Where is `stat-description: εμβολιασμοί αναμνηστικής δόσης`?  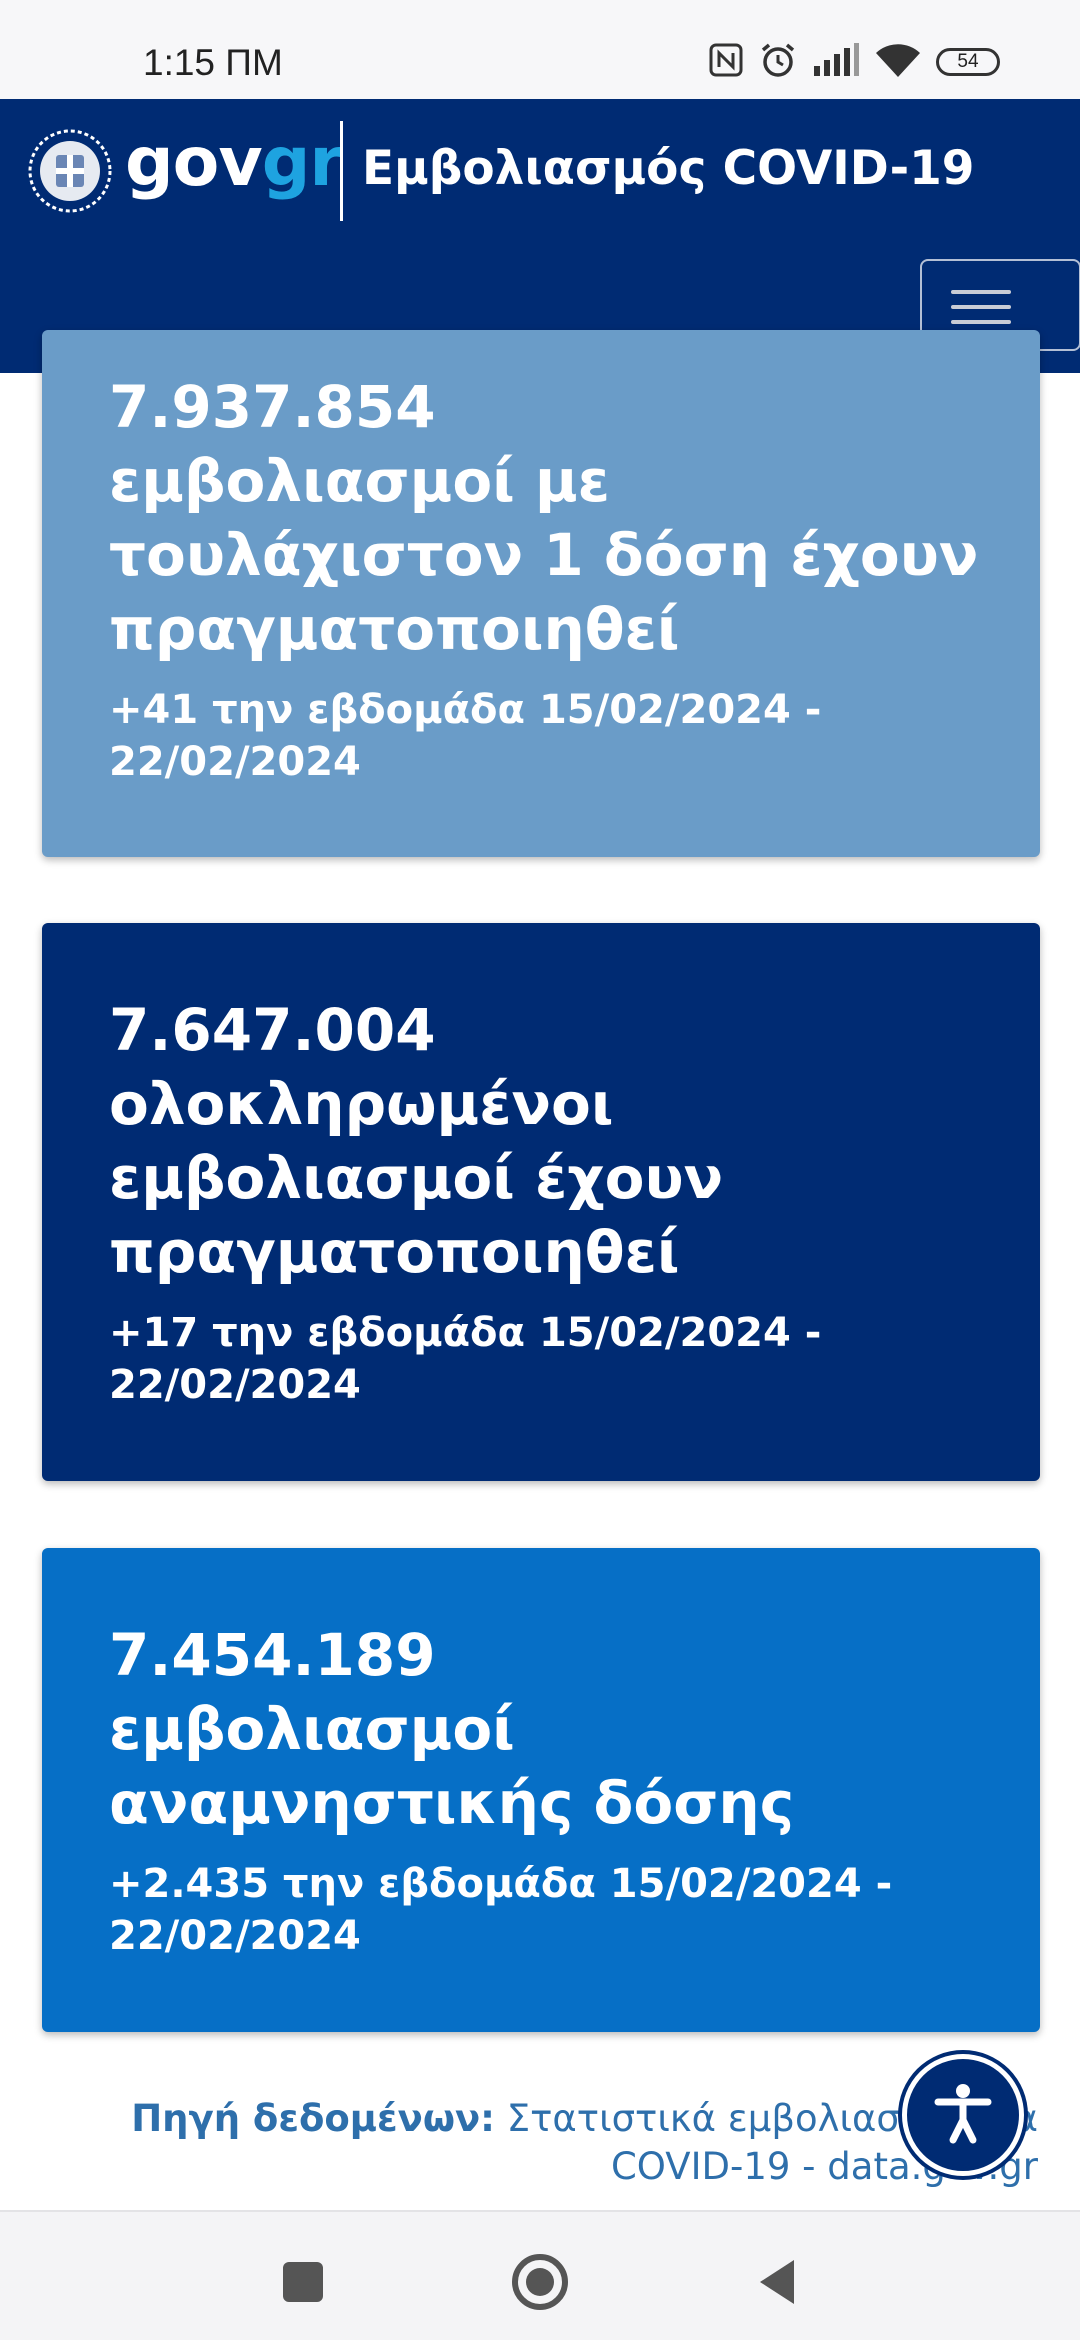
stat-description: εμβολιασμοί αναμνηστικής δόσης is located at coordinates (452, 1766).